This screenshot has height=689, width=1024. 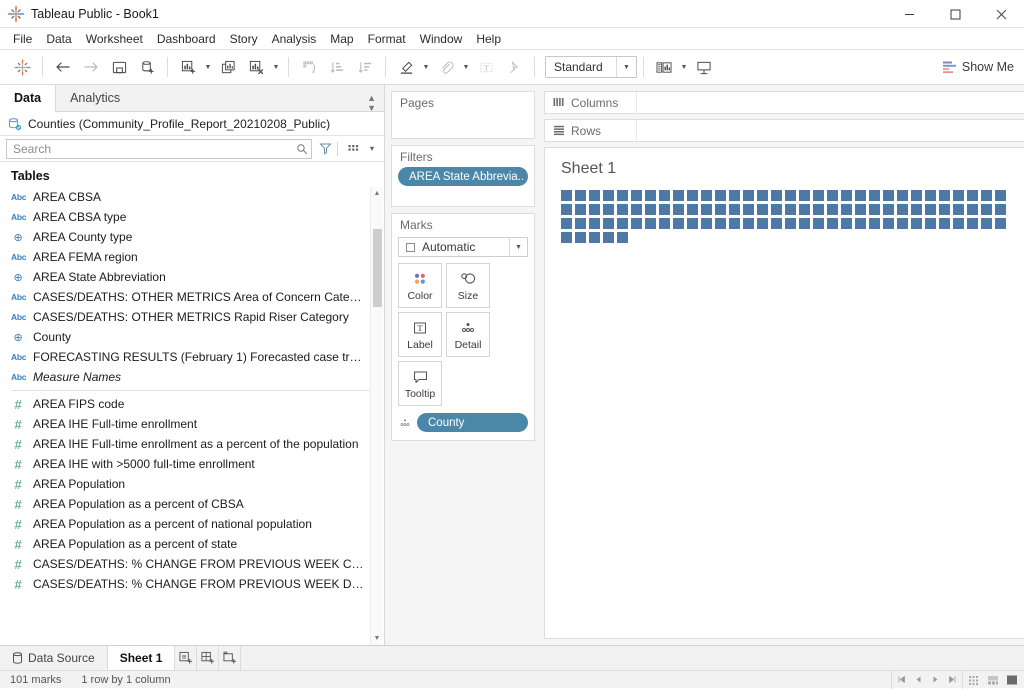 I want to click on minimize-button, so click(x=909, y=14).